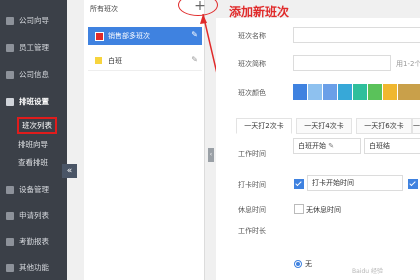 The width and height of the screenshot is (420, 280). What do you see at coordinates (10, 216) in the screenshot?
I see `list-icon` at bounding box center [10, 216].